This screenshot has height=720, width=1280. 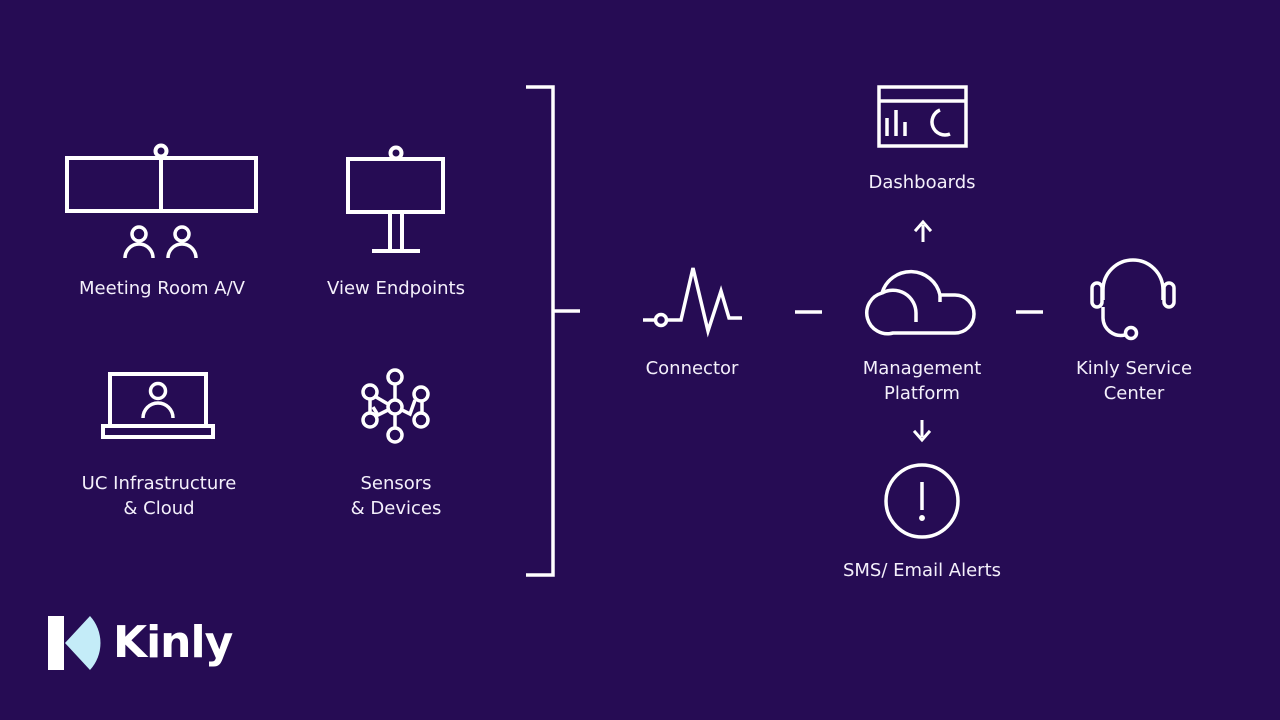 I want to click on cloud-icon, so click(x=920, y=302).